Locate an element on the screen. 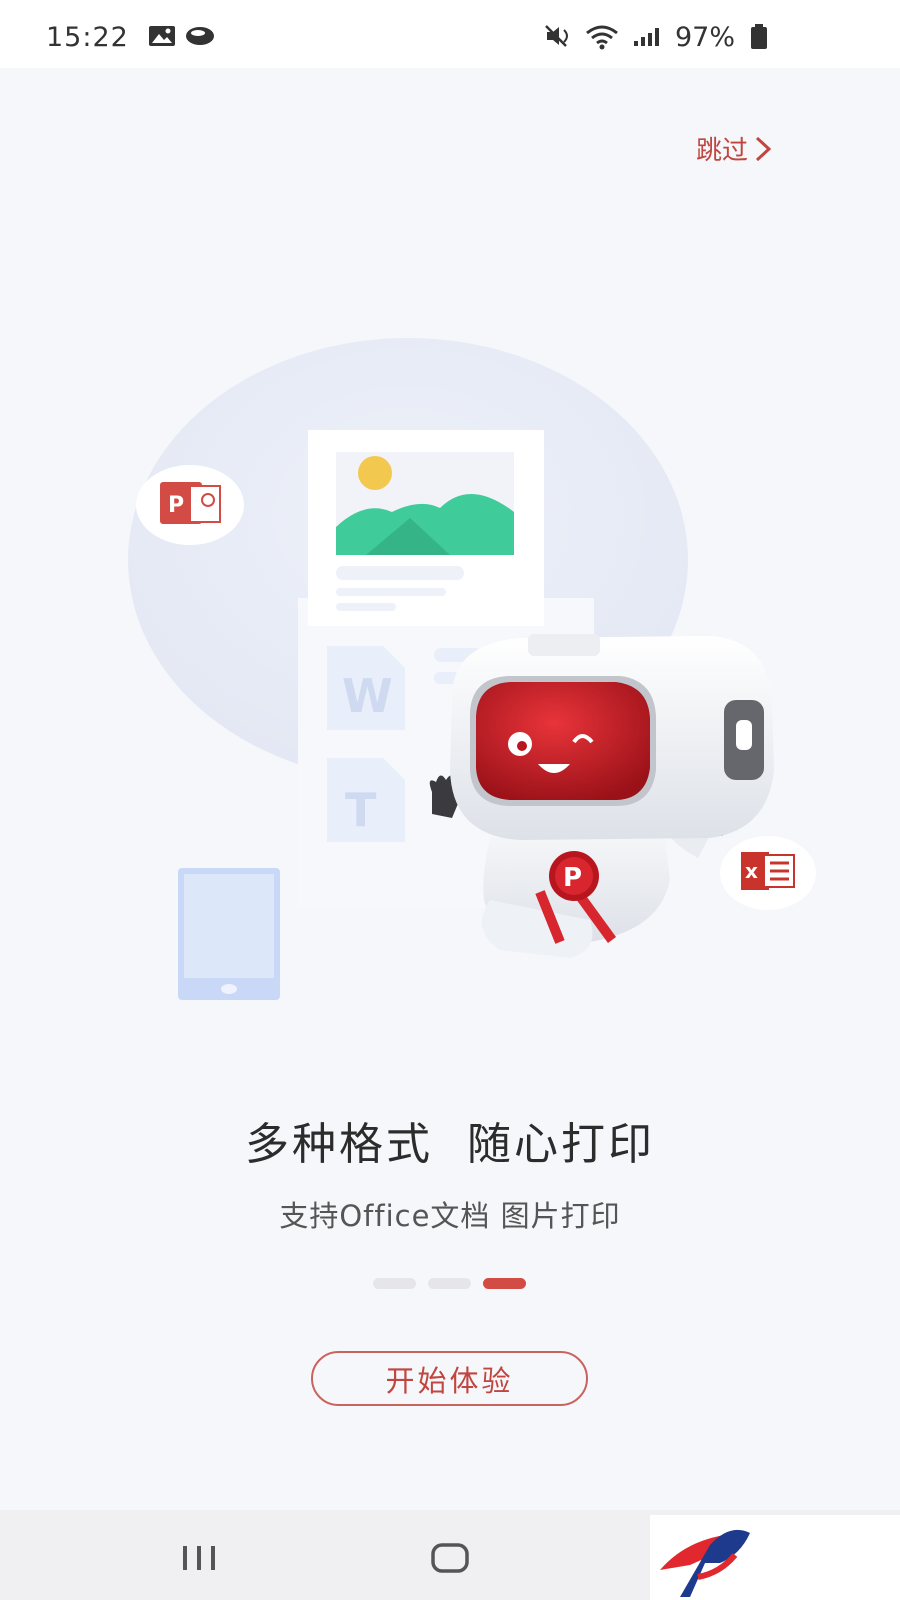 The image size is (900, 1600). svg-text: W is located at coordinates (367, 696).